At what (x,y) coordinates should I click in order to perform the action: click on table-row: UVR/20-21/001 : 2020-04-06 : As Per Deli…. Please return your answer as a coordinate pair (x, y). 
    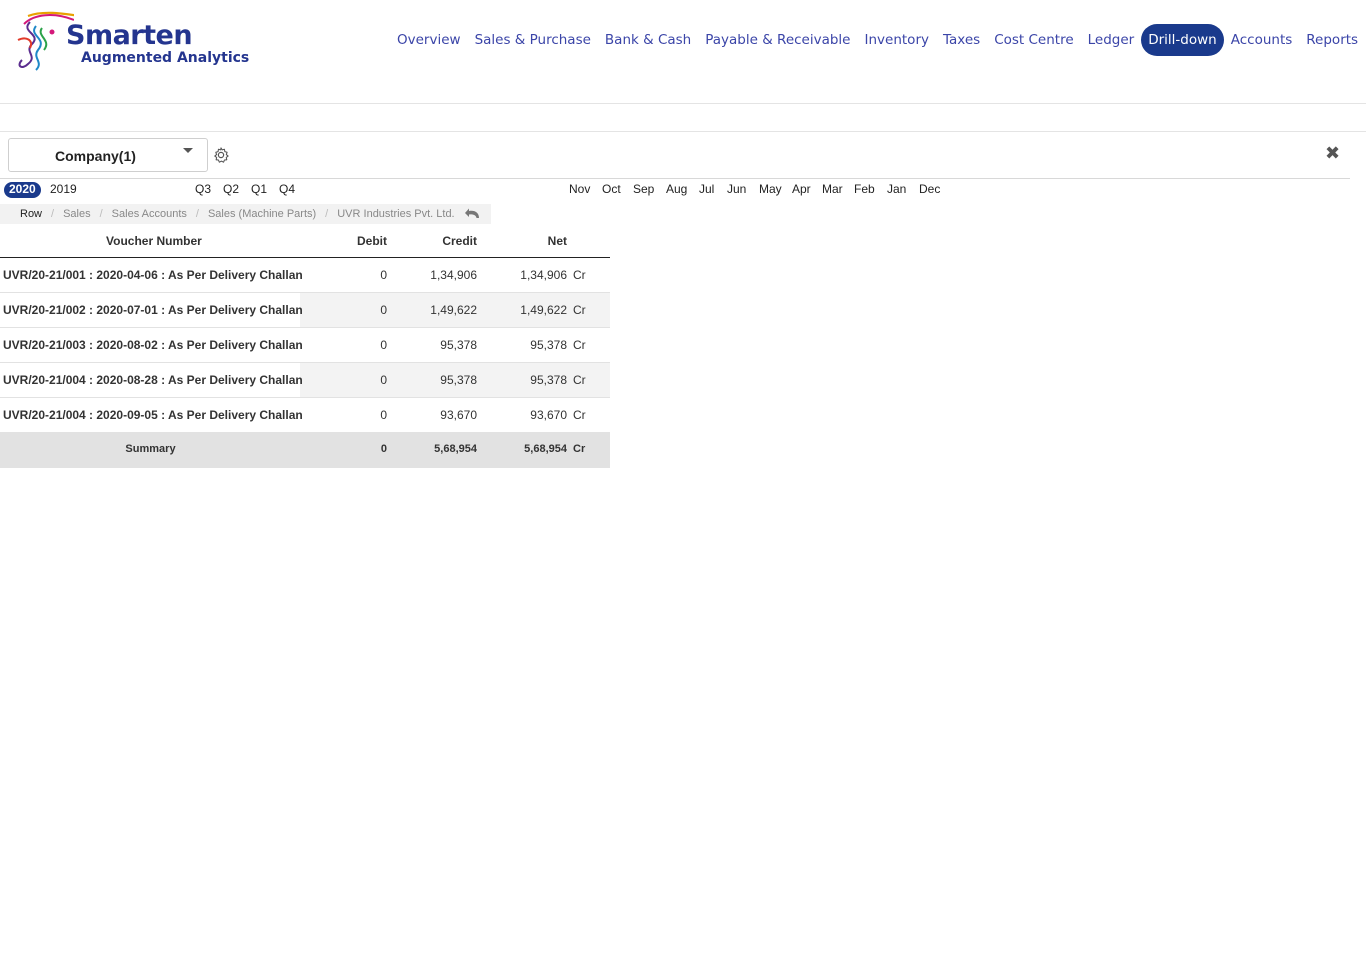
    Looking at the image, I should click on (305, 275).